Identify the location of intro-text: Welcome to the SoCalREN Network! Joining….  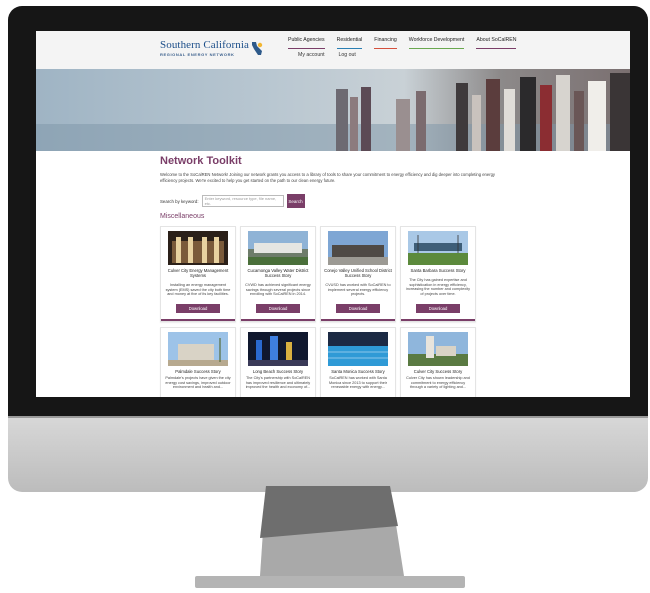
(328, 177).